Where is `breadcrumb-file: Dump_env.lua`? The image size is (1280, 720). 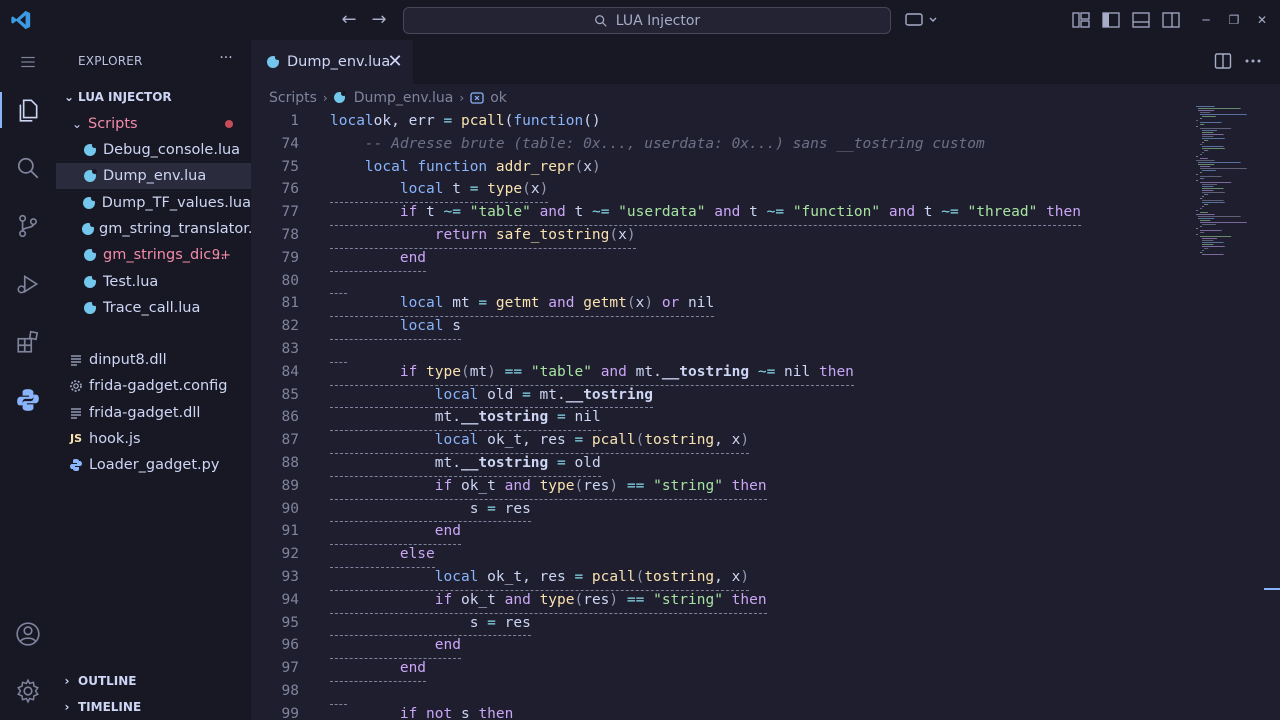
breadcrumb-file: Dump_env.lua is located at coordinates (404, 98).